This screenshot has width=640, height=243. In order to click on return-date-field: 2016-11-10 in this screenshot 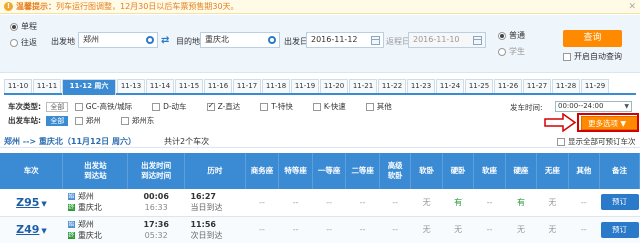, I will do `click(447, 40)`.